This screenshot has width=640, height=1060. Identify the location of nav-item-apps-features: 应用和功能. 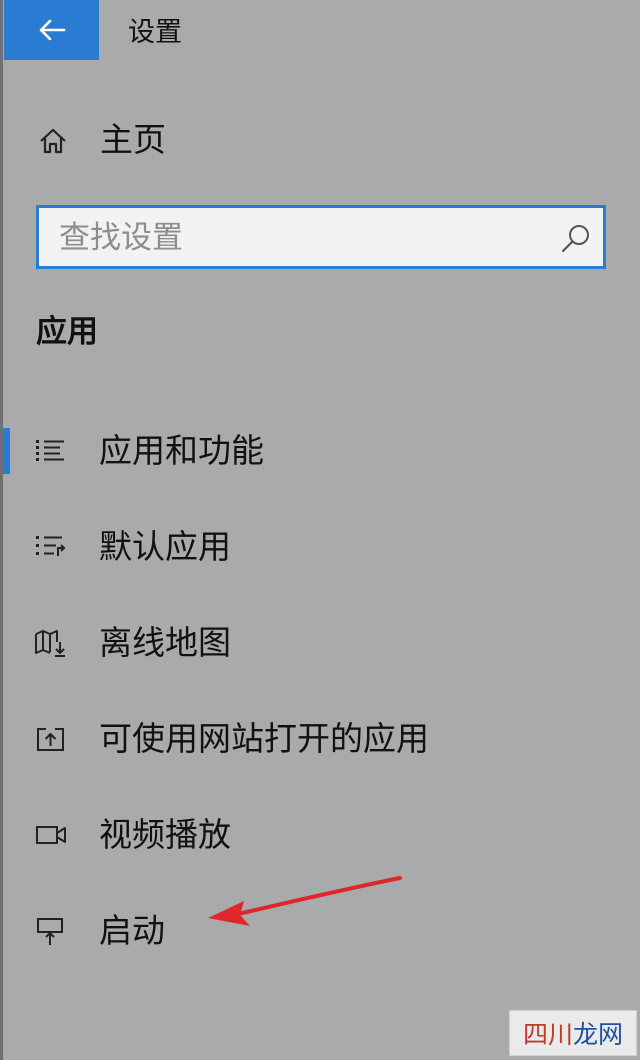
(320, 451).